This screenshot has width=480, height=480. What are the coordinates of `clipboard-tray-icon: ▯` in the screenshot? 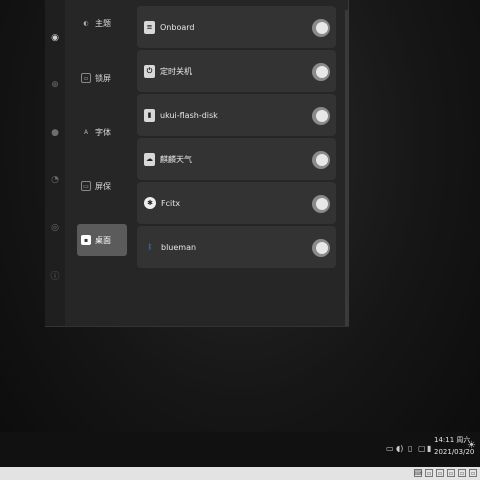 It's located at (410, 448).